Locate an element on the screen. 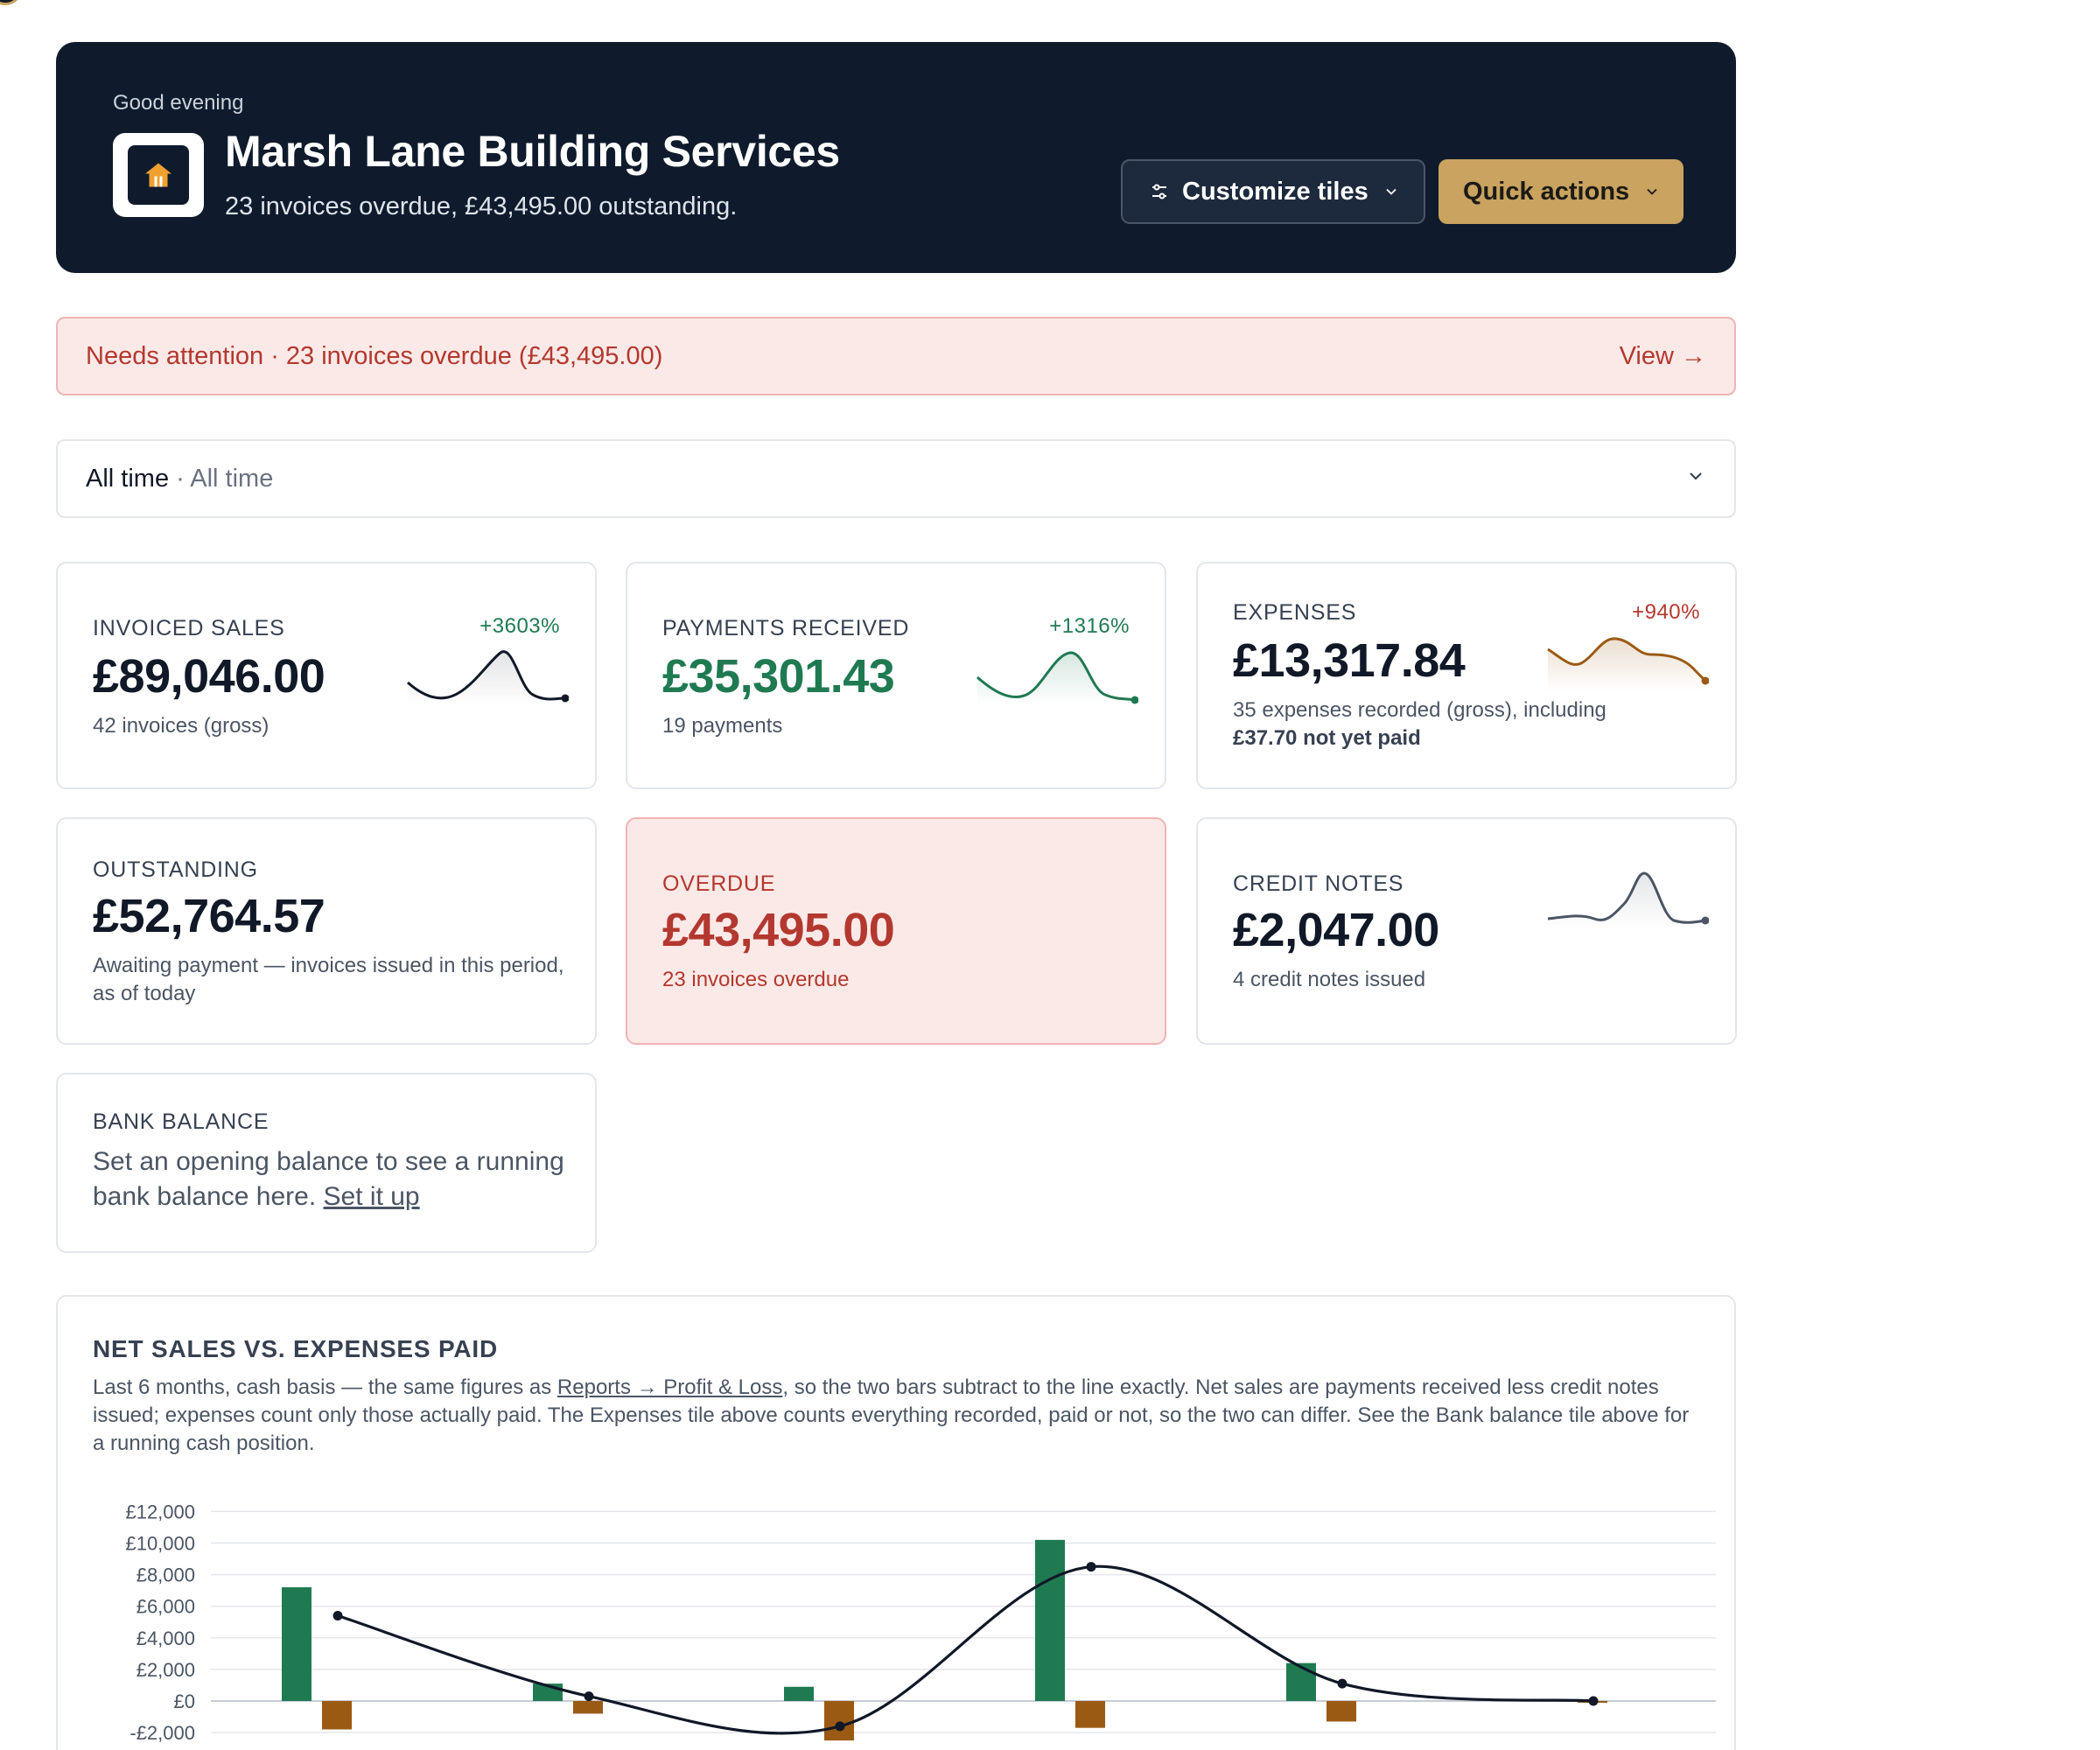 Image resolution: width=2100 pixels, height=1750 pixels. y-tick-label: -£2,000 is located at coordinates (162, 1733).